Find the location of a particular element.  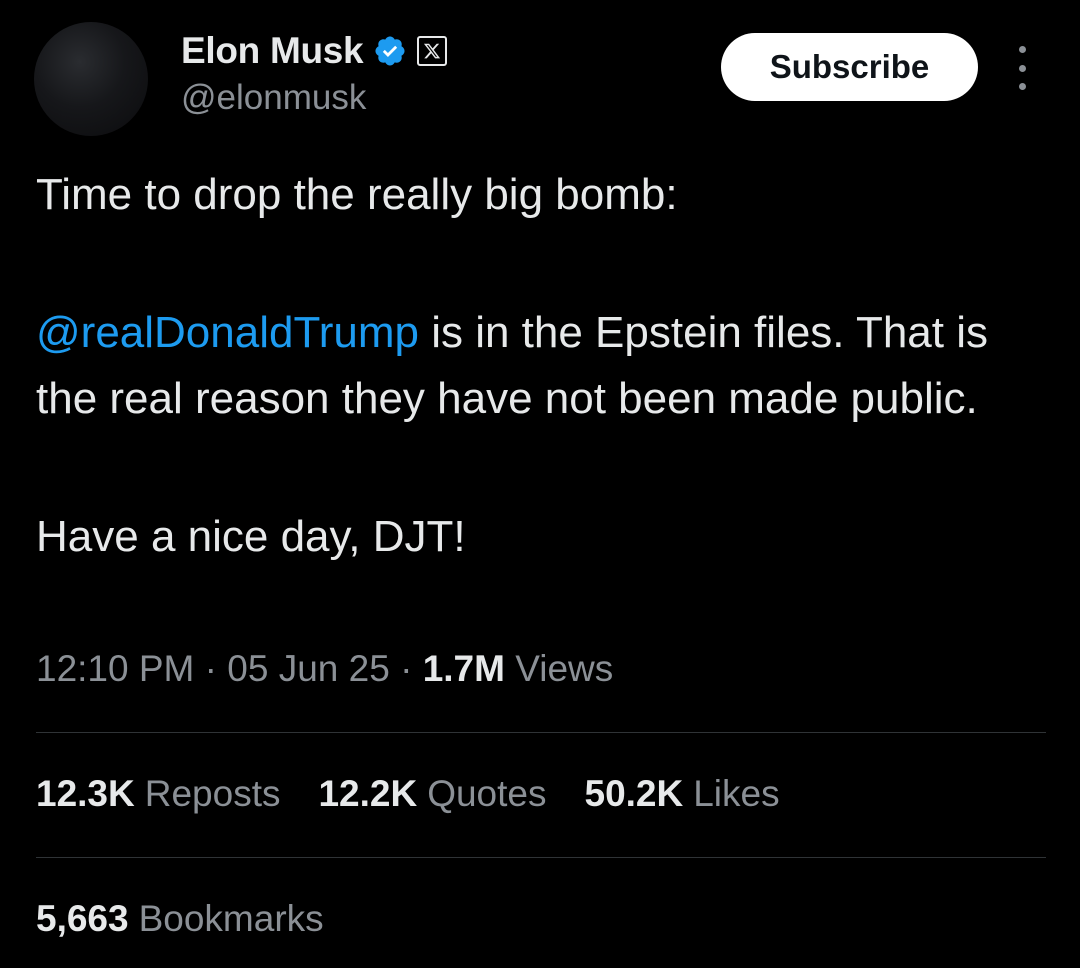

engagement-stats: 12.3K Reposts 12.2K Quotes 50.2K Likes is located at coordinates (427, 794).